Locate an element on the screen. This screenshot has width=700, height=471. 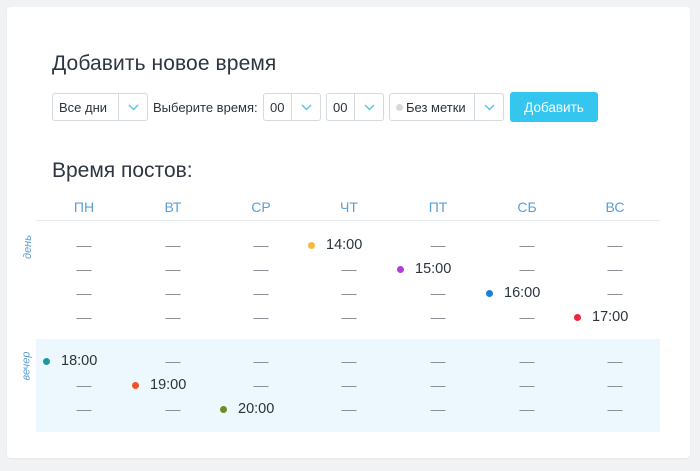
day-header-tue: ВТ is located at coordinates (173, 207).